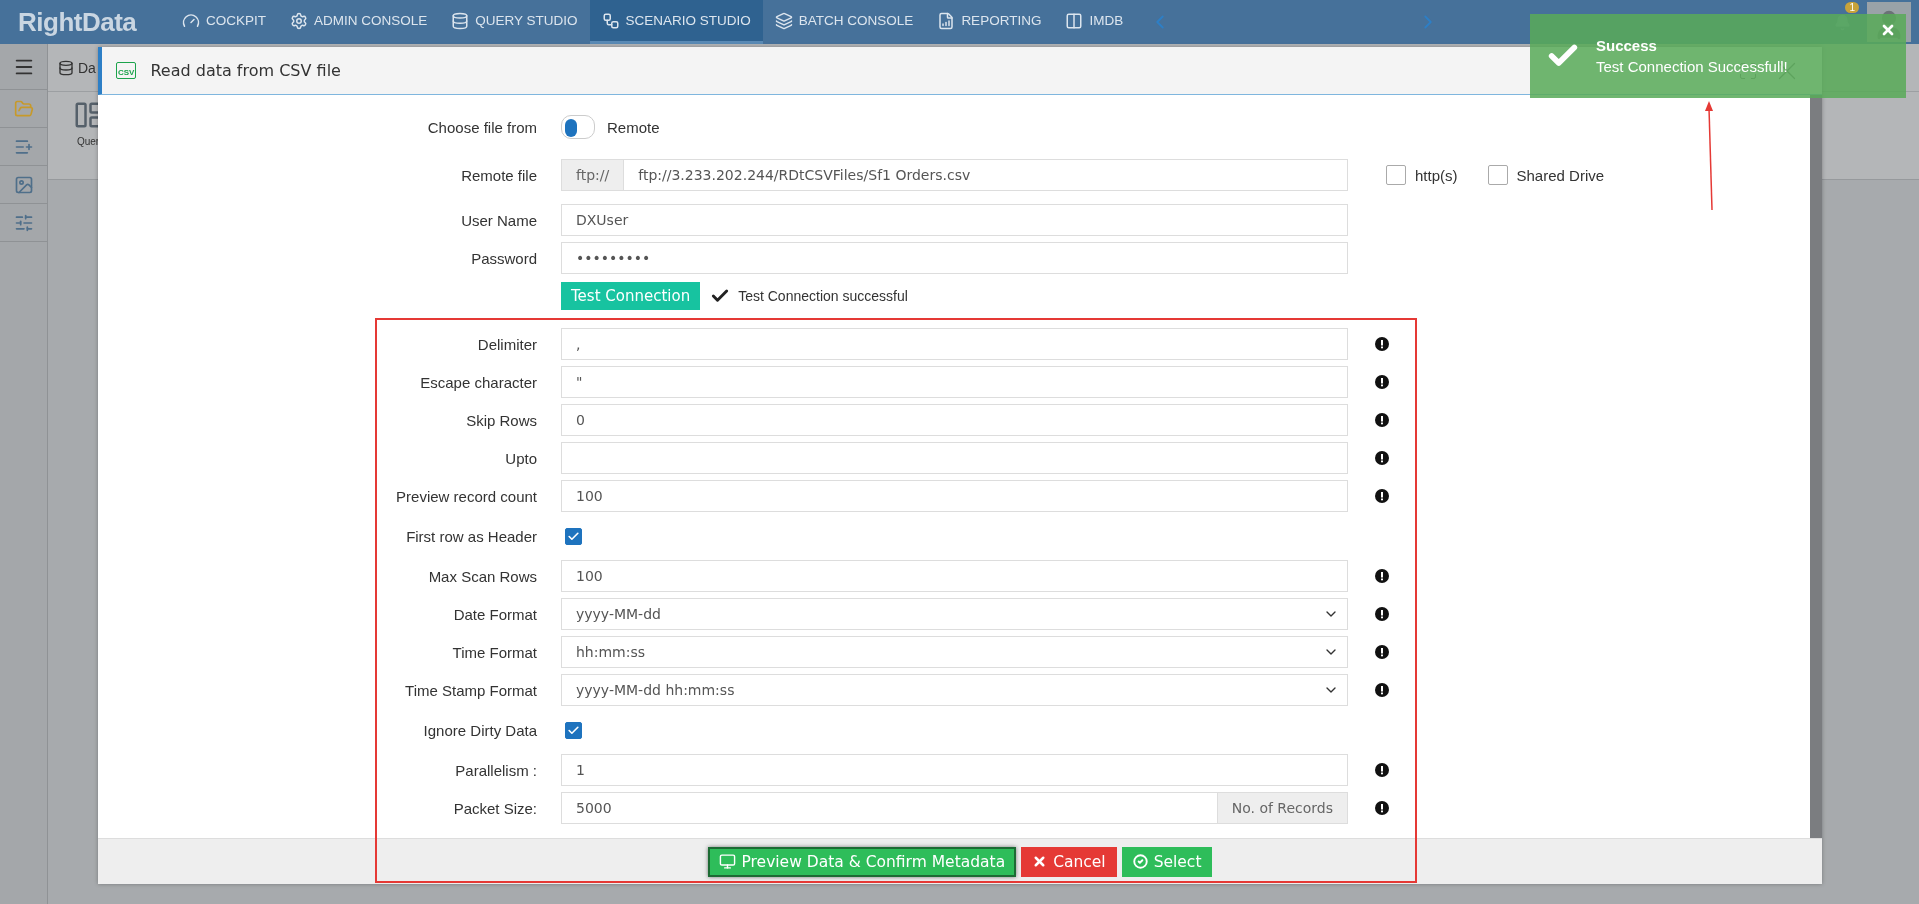  What do you see at coordinates (1692, 66) in the screenshot?
I see `toast-message: Test Connection Successfull!` at bounding box center [1692, 66].